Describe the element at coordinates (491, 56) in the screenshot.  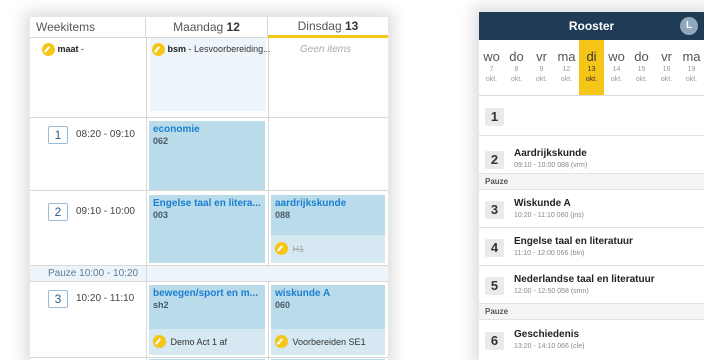
I see `day-name: wo` at that location.